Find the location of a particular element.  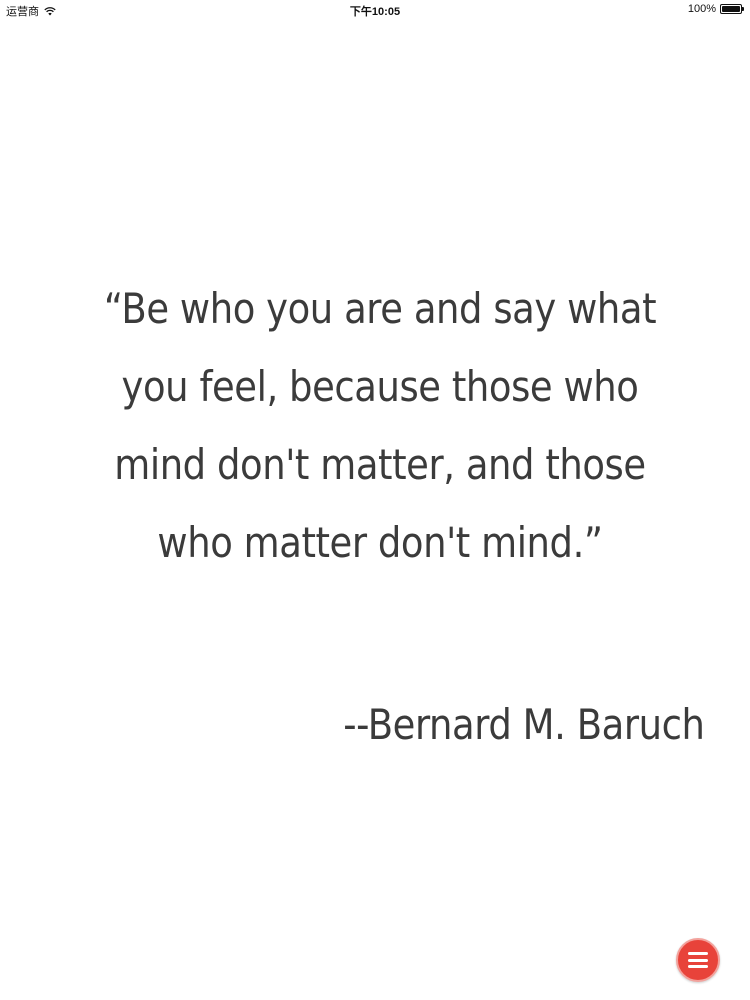

hamburger-menu-icon is located at coordinates (698, 960).